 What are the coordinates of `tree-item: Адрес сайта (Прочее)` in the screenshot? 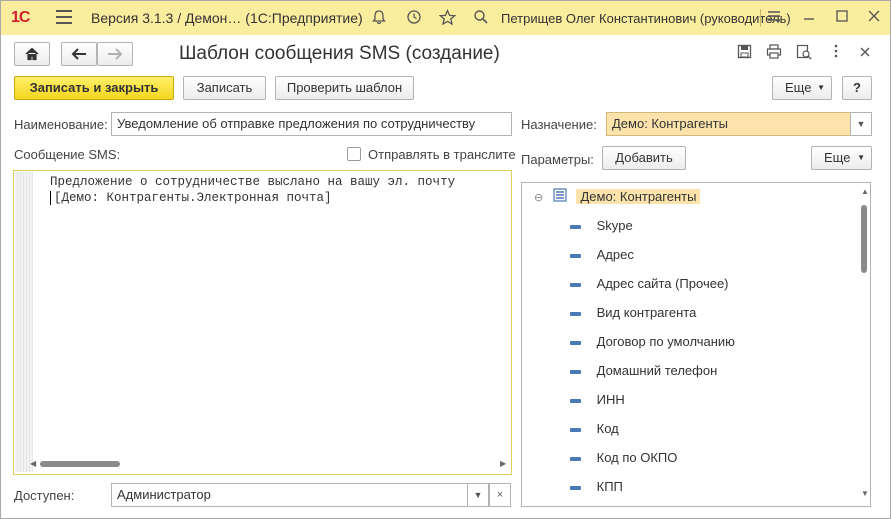 It's located at (649, 284).